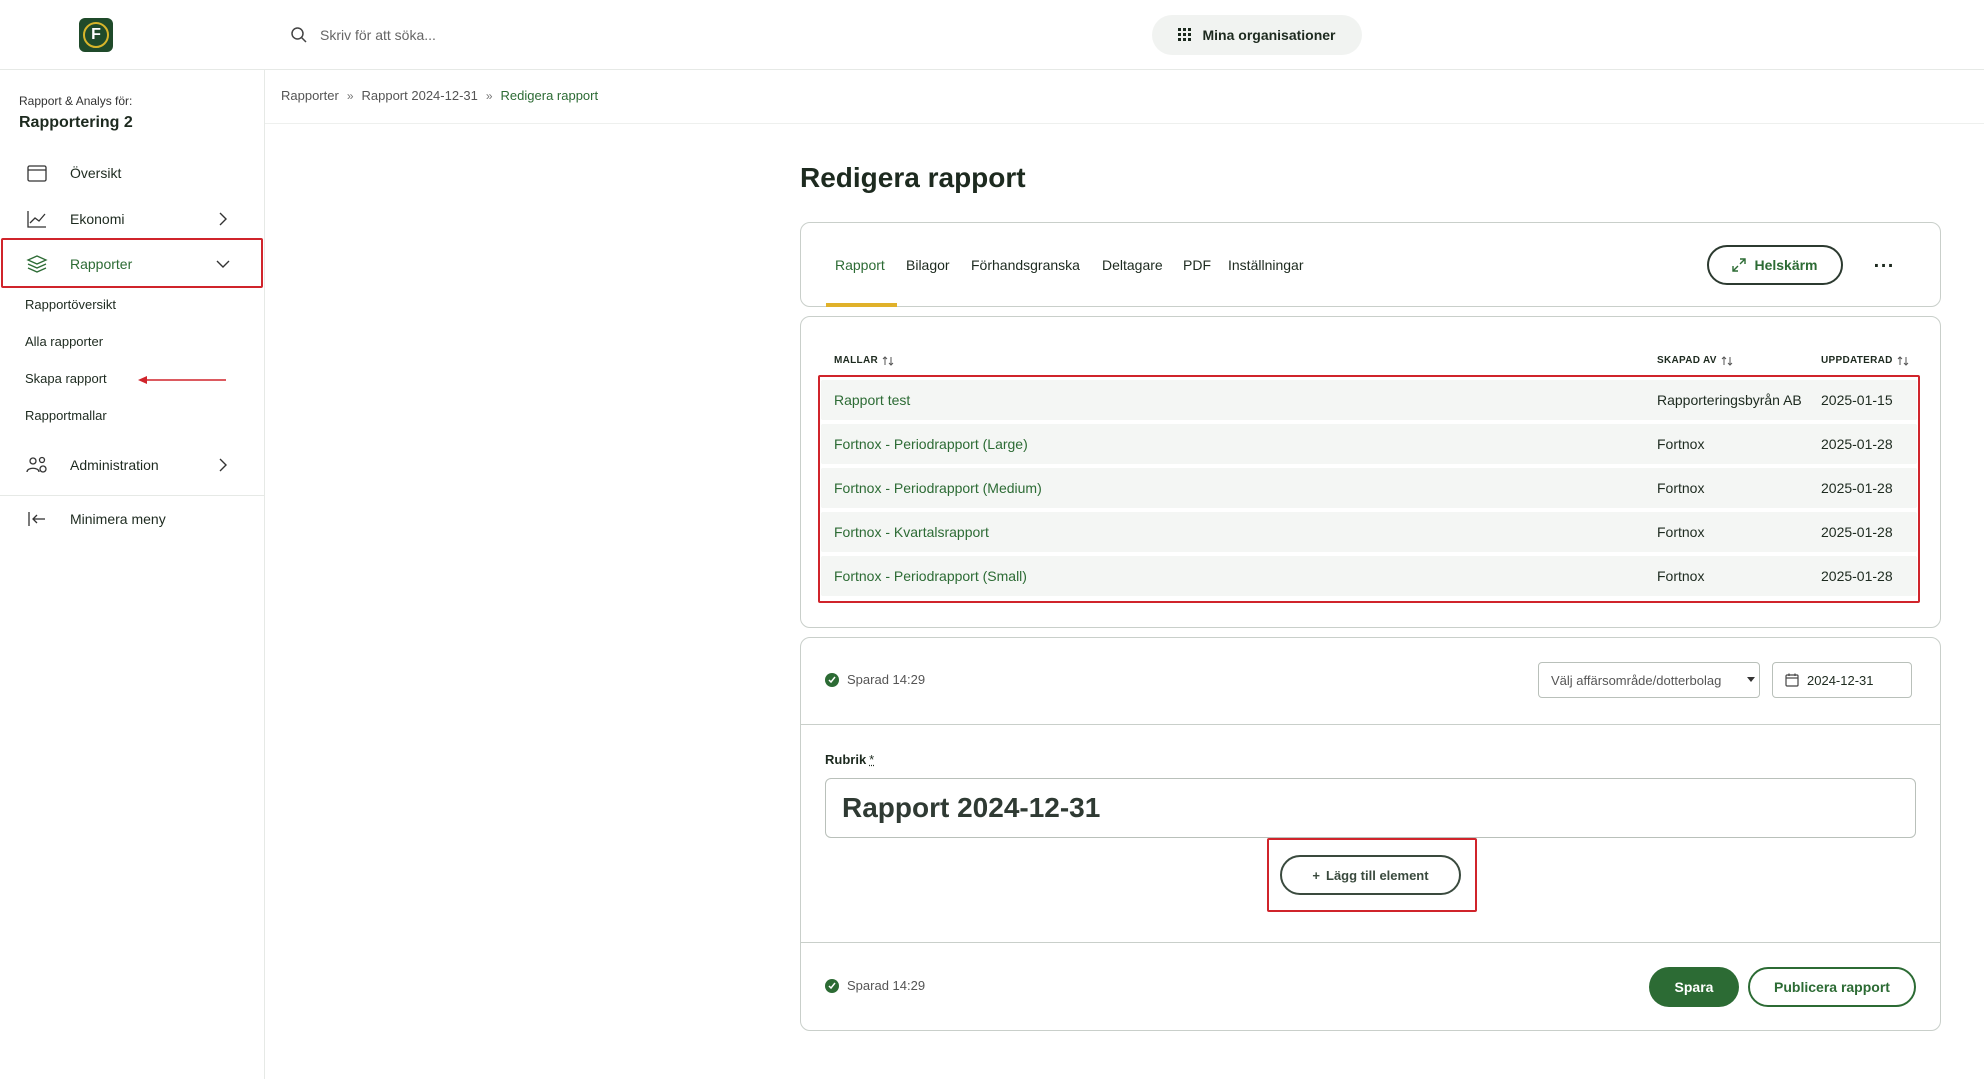 The width and height of the screenshot is (1984, 1079). I want to click on collapse-left-icon, so click(36, 519).